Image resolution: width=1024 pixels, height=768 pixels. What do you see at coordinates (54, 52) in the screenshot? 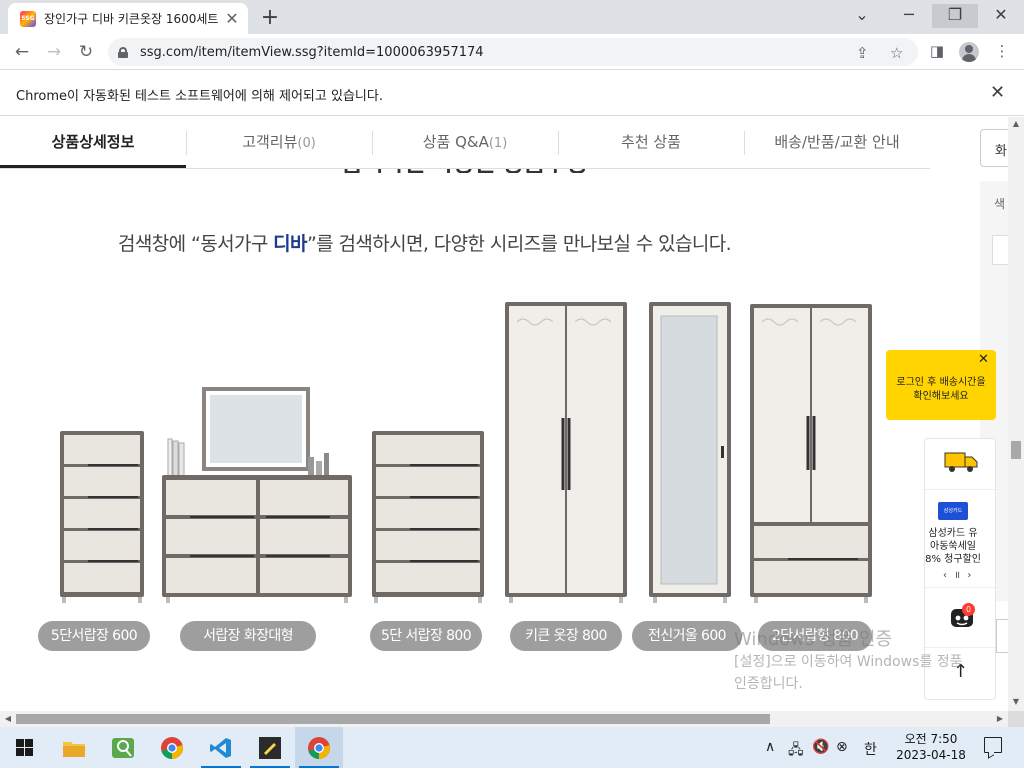
I see `forward-button: →` at bounding box center [54, 52].